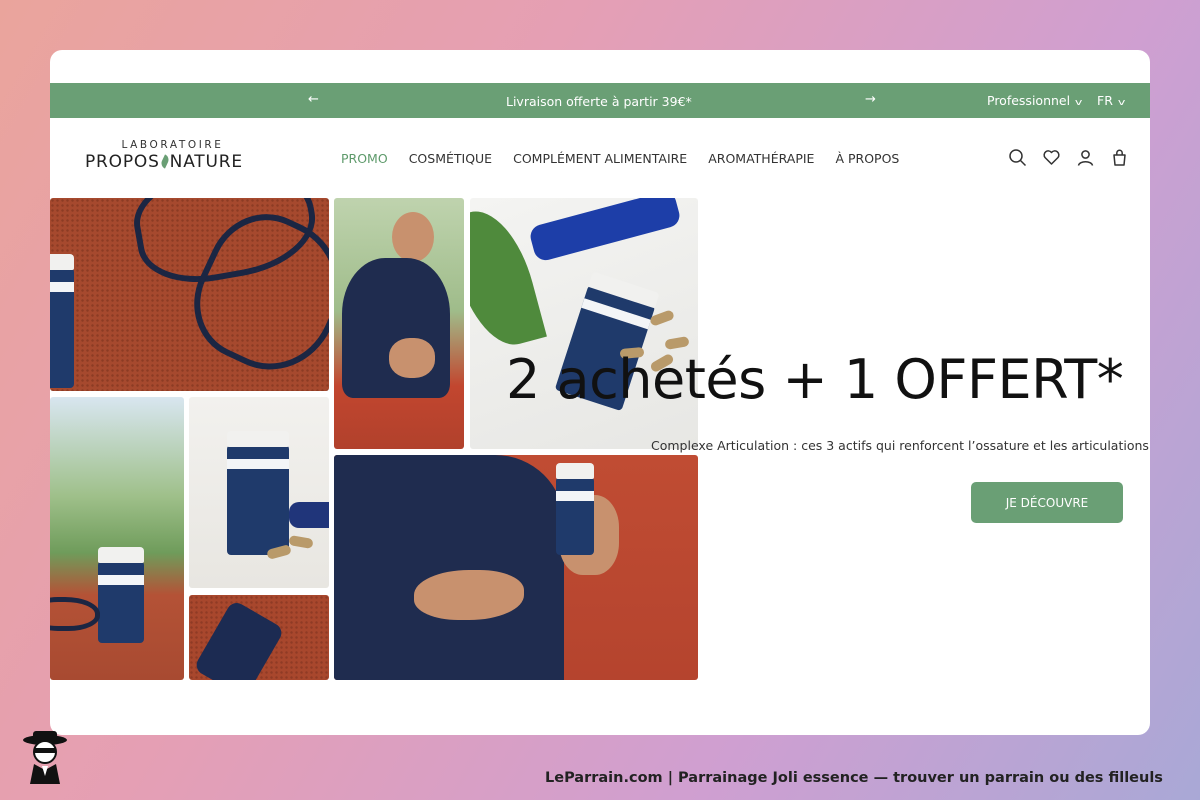 The height and width of the screenshot is (800, 1200). What do you see at coordinates (450, 158) in the screenshot?
I see `nav-item-cosmetique: COSMÉTIQUE` at bounding box center [450, 158].